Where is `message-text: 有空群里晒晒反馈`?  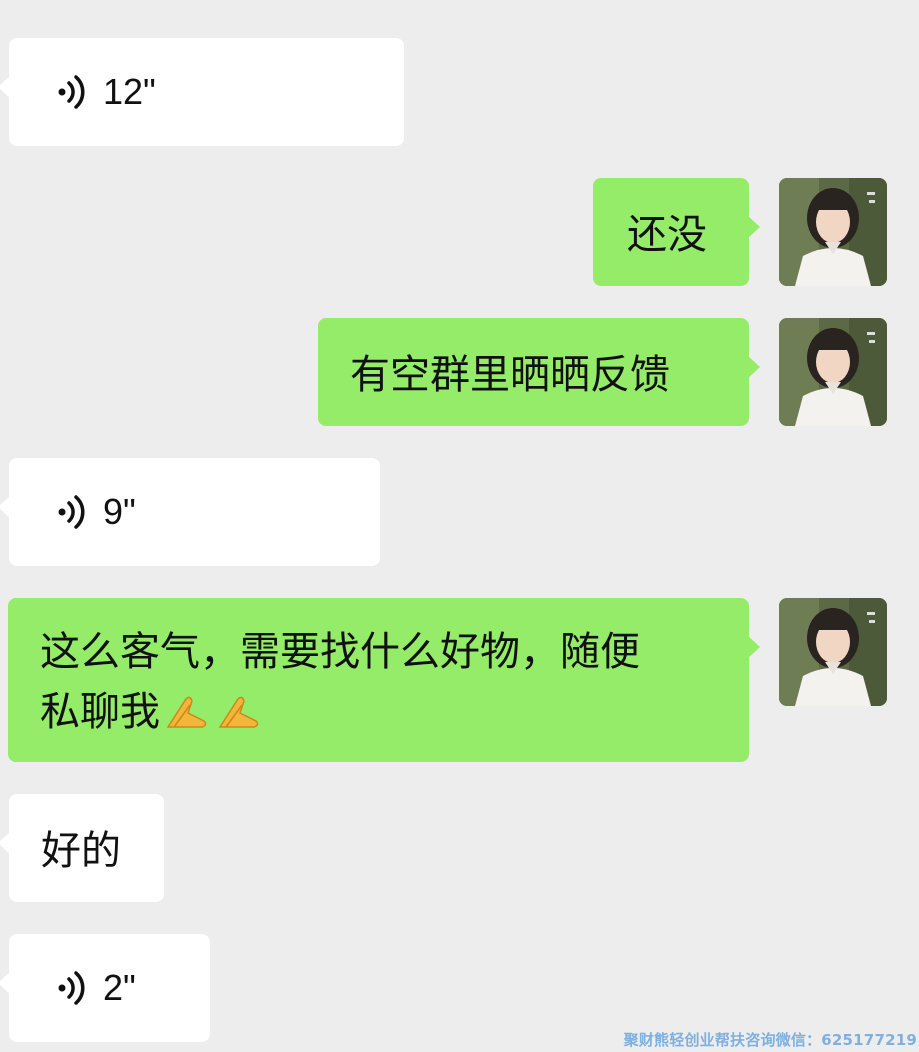 message-text: 有空群里晒晒反馈 is located at coordinates (510, 375).